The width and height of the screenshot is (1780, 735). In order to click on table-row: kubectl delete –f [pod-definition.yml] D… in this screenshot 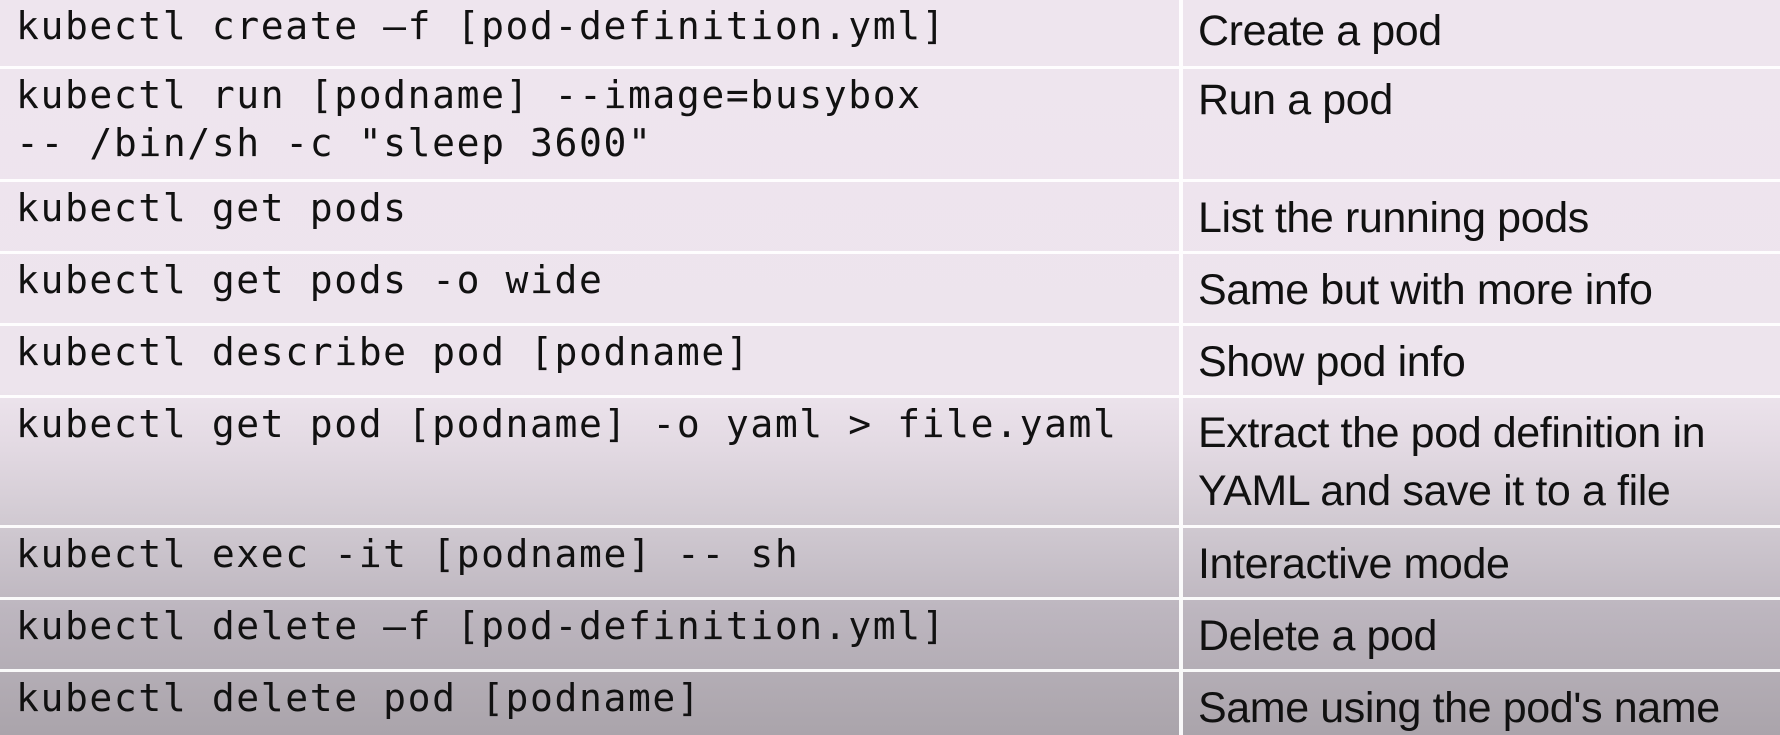, I will do `click(890, 634)`.